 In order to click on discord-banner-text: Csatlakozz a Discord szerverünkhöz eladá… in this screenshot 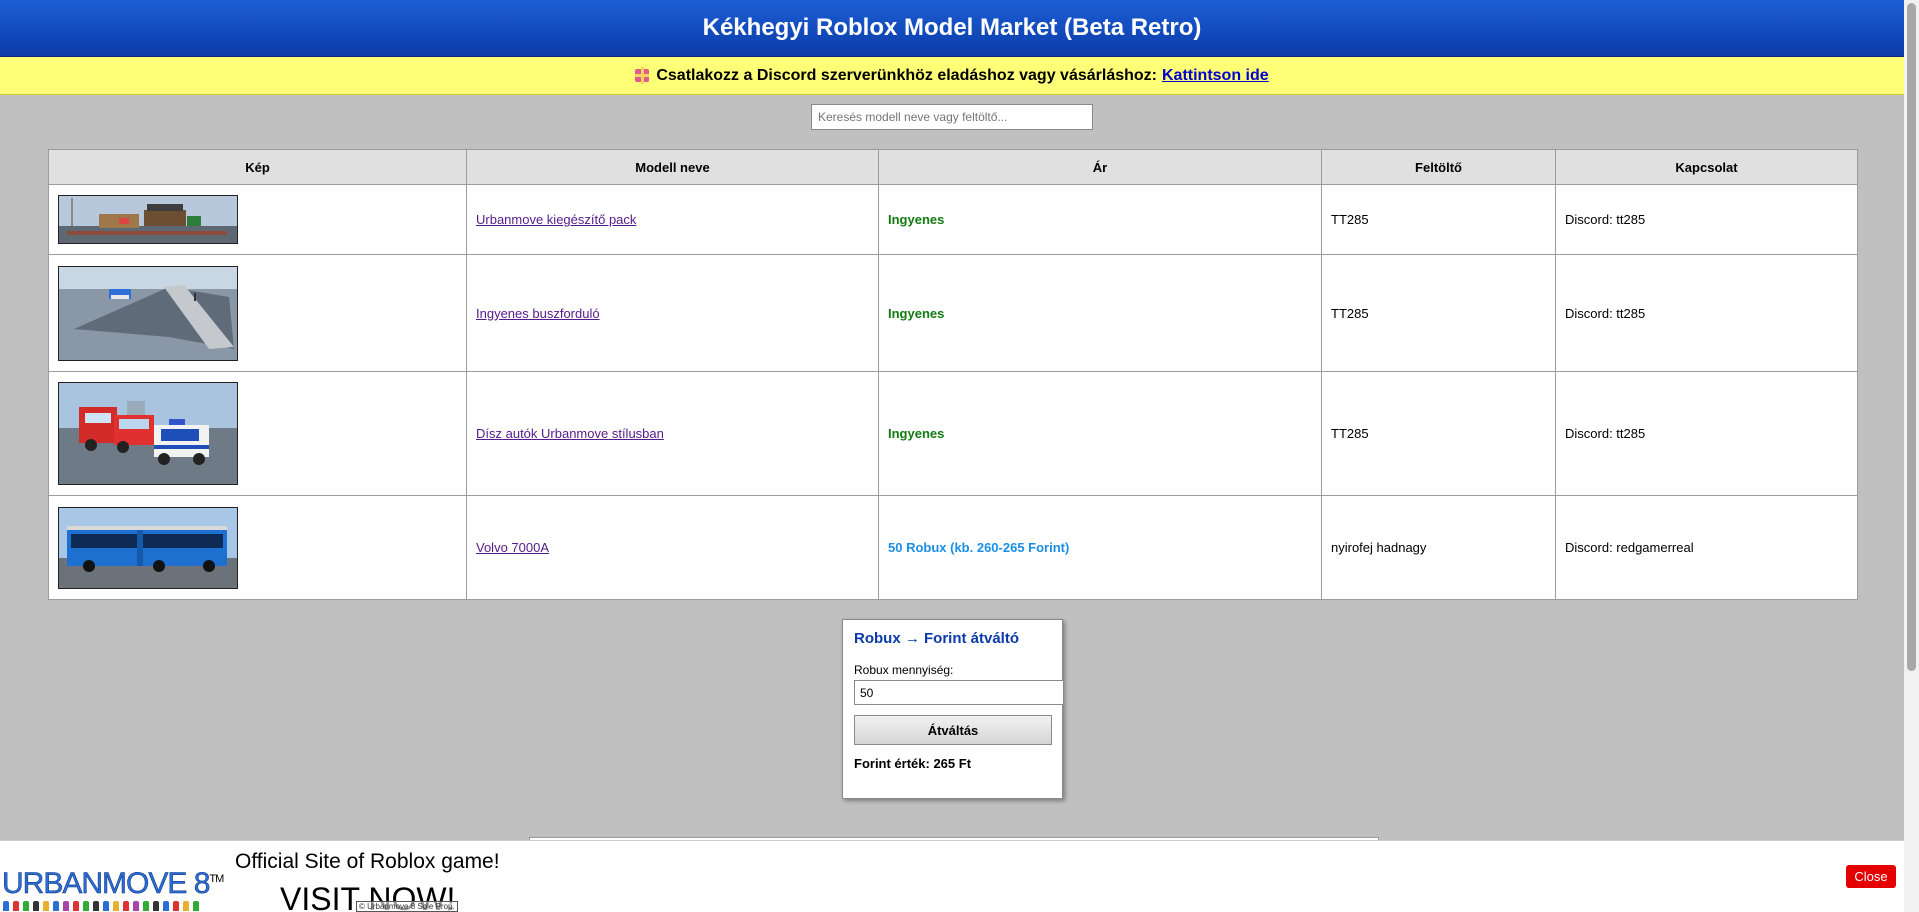, I will do `click(906, 75)`.